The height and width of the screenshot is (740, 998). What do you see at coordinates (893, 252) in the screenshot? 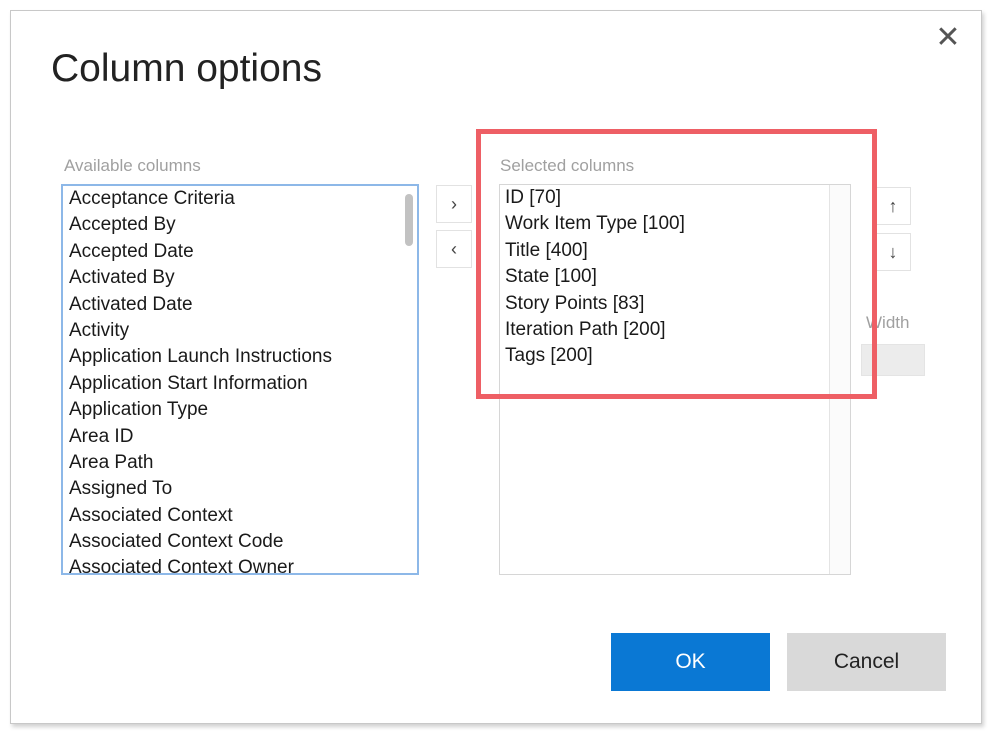
I see `move-down-button: ↓` at bounding box center [893, 252].